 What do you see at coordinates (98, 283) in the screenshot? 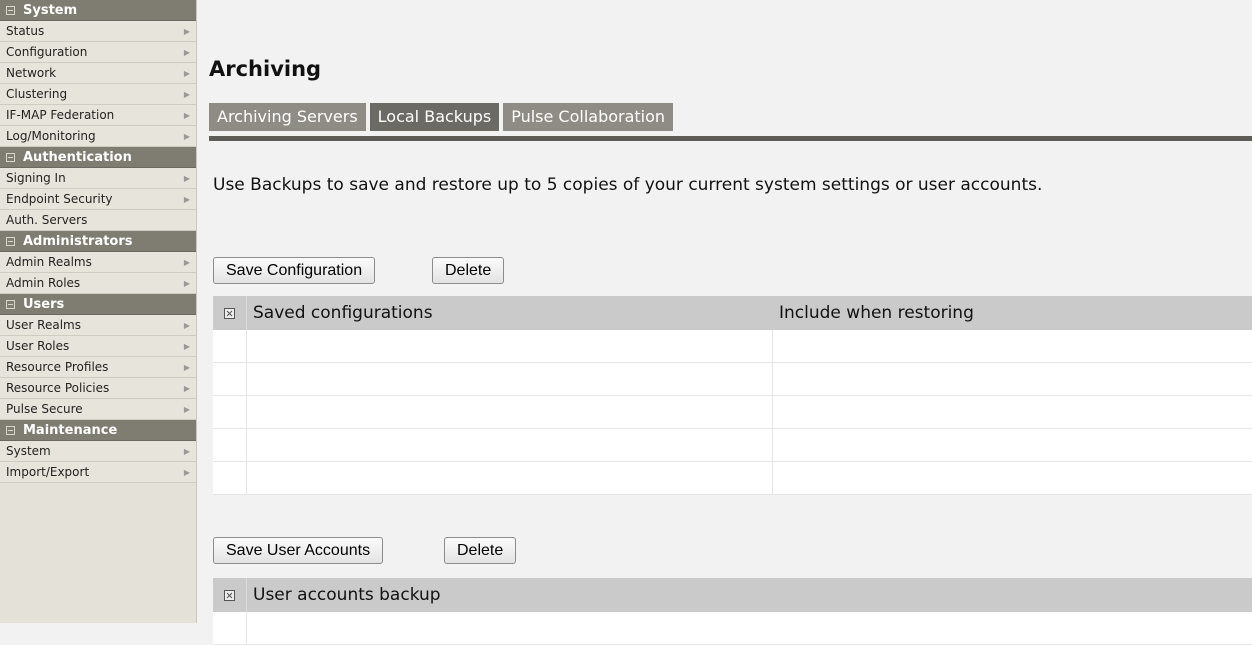
I see `sidebar-item-admin-roles: Admin Roles ▶` at bounding box center [98, 283].